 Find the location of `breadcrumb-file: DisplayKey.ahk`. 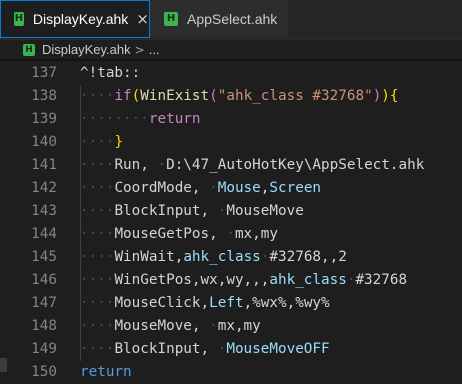

breadcrumb-file: DisplayKey.ahk is located at coordinates (86, 49).